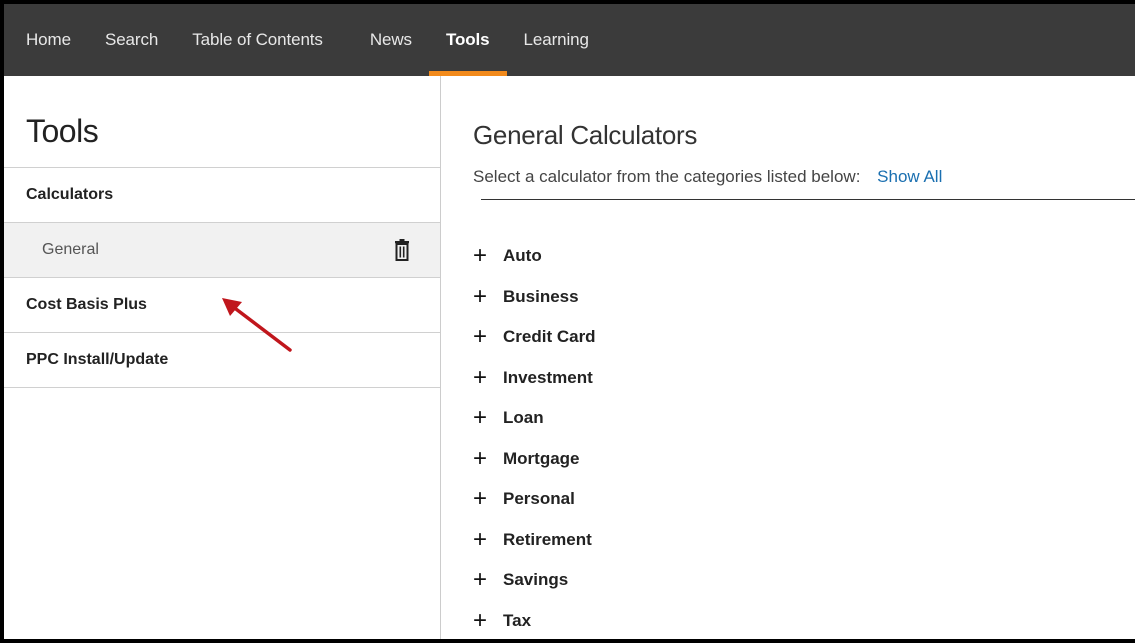 This screenshot has height=643, width=1135. I want to click on category-item-personal: + Personal, so click(534, 499).